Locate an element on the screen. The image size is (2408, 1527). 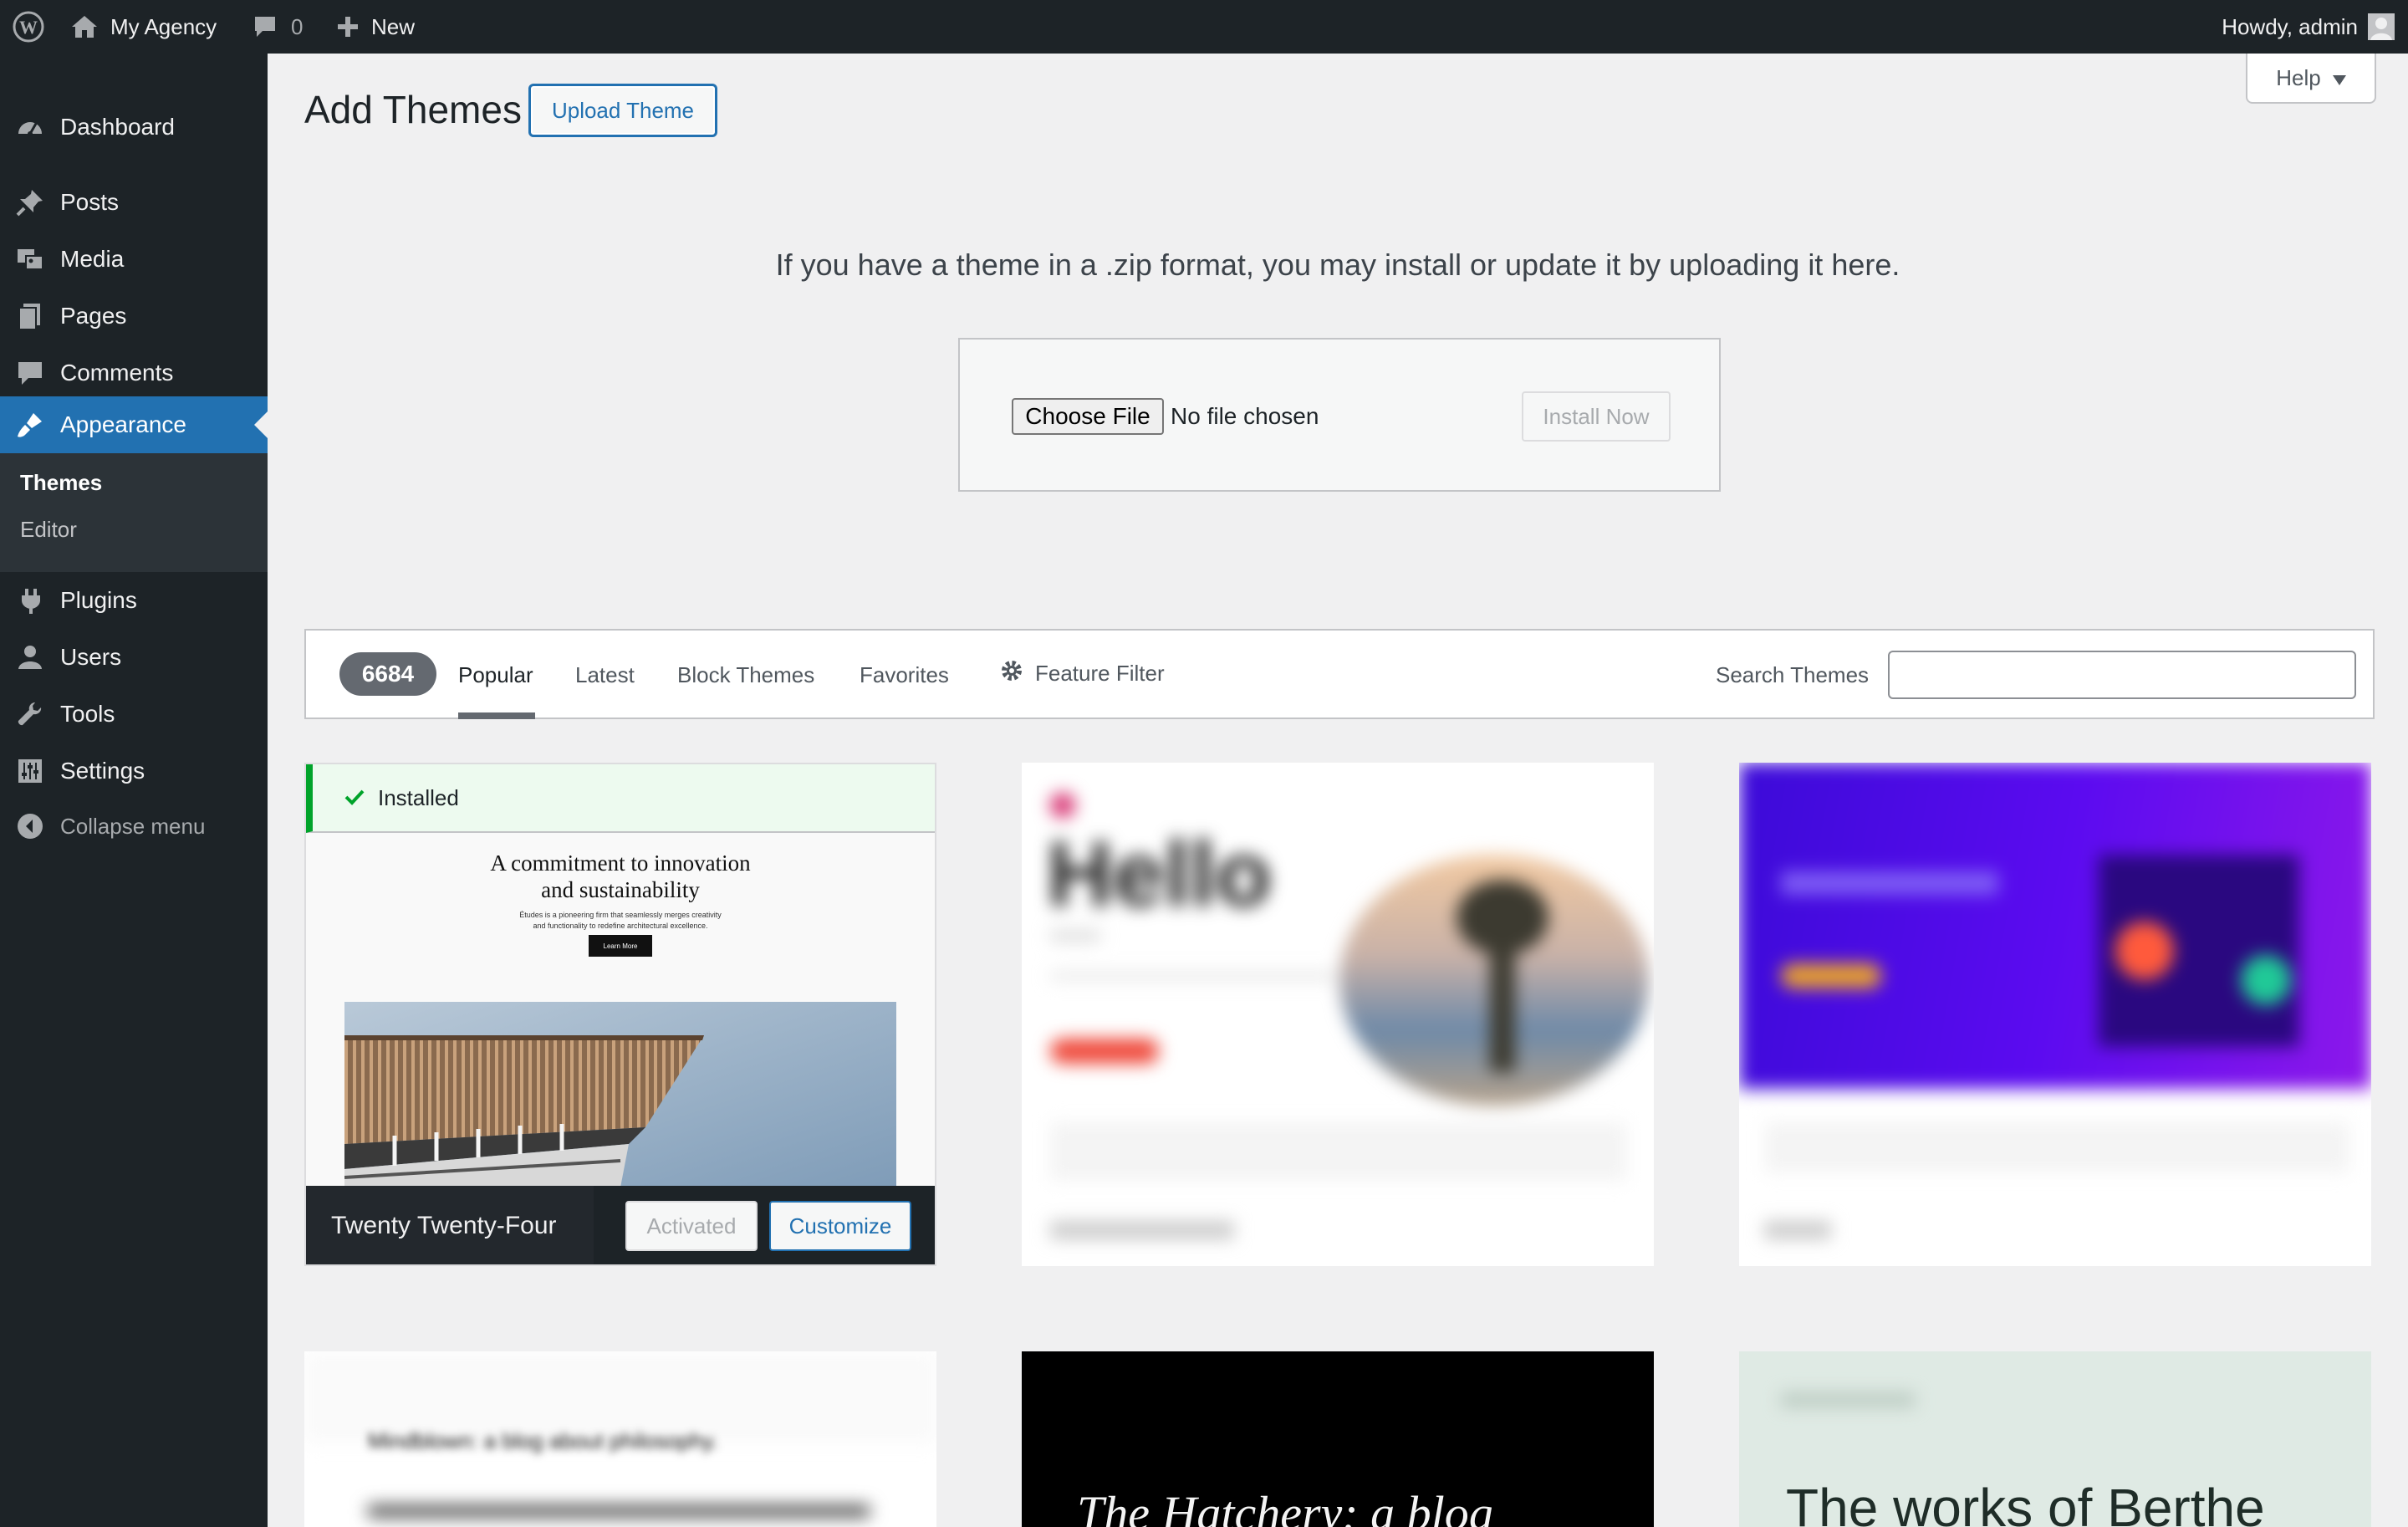
sidebar-item-pages: Pages is located at coordinates (134, 316).